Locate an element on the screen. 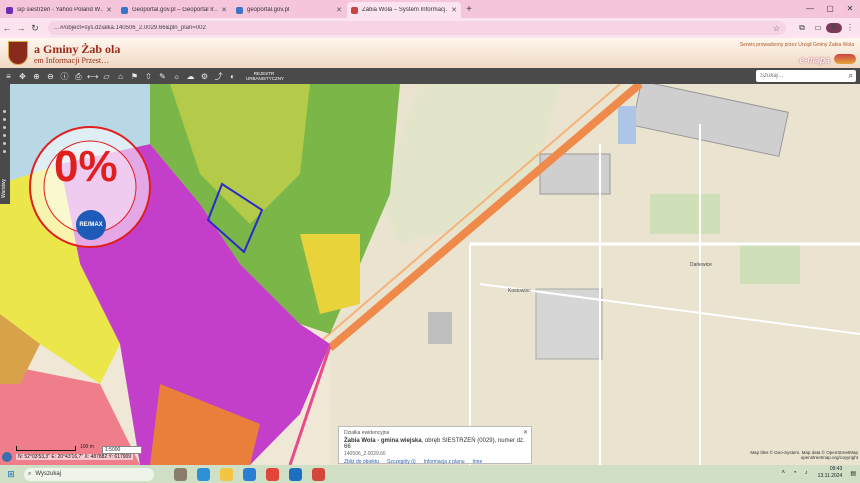  register-button: REJESTR URBANISTYCZNY is located at coordinates (265, 76).